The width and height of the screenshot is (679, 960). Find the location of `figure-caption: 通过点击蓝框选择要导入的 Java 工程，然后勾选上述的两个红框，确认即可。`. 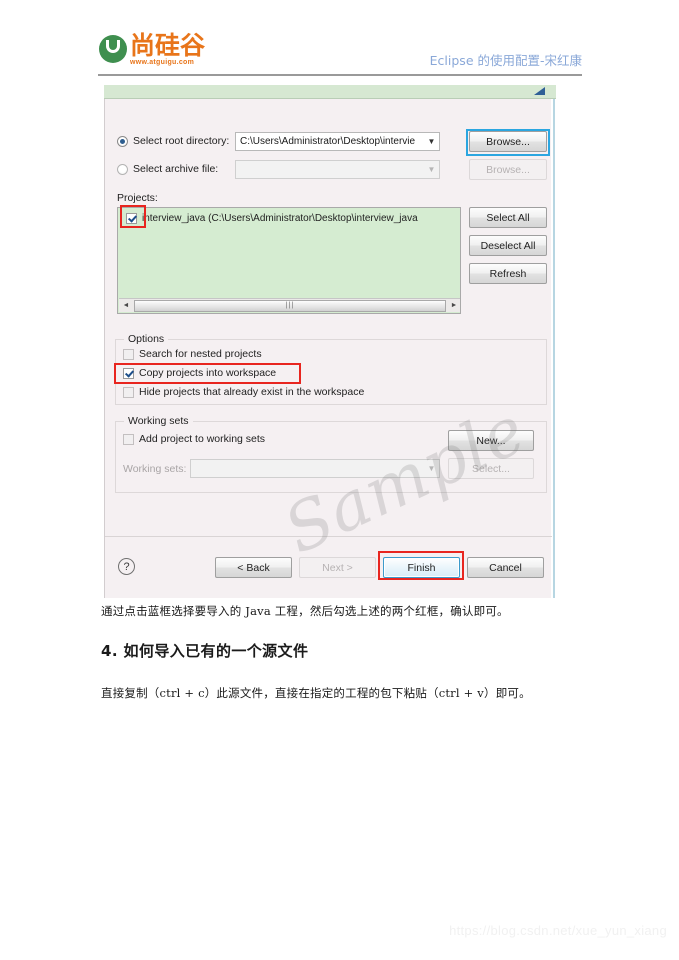

figure-caption: 通过点击蓝框选择要导入的 Java 工程，然后勾选上述的两个红框，确认即可。 is located at coordinates (305, 611).